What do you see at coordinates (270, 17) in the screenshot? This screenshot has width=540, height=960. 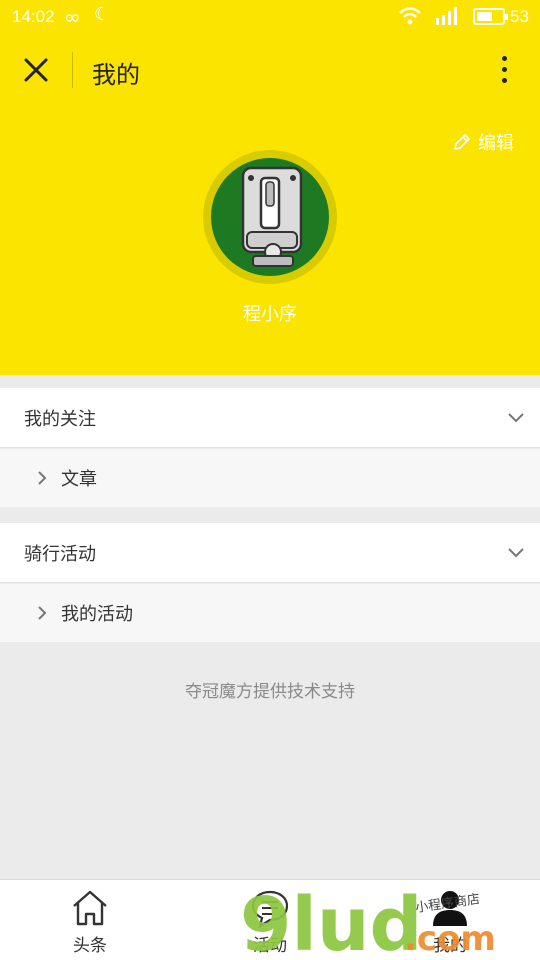 I see `status-bar: 14:02 ∞ ☾ 53` at bounding box center [270, 17].